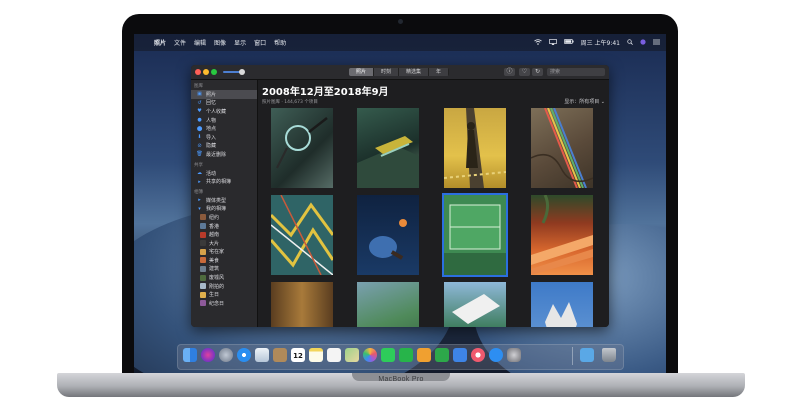  What do you see at coordinates (600, 42) in the screenshot?
I see `menubar-clock: 周三 上午9:41` at bounding box center [600, 42].